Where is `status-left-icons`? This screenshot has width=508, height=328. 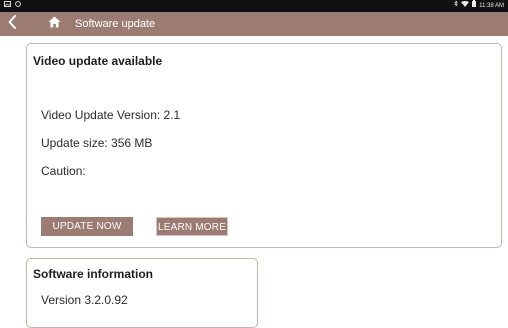 status-left-icons is located at coordinates (12, 6).